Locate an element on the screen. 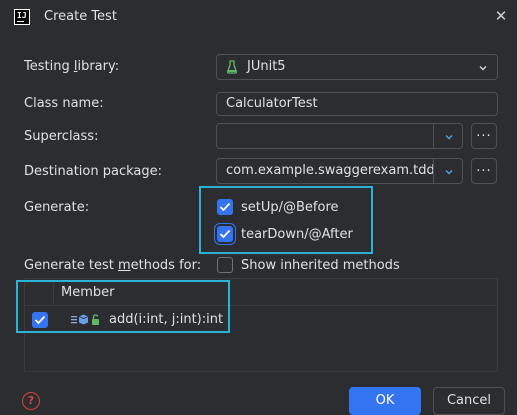  testing-library-label: Testing library: is located at coordinates (72, 66).